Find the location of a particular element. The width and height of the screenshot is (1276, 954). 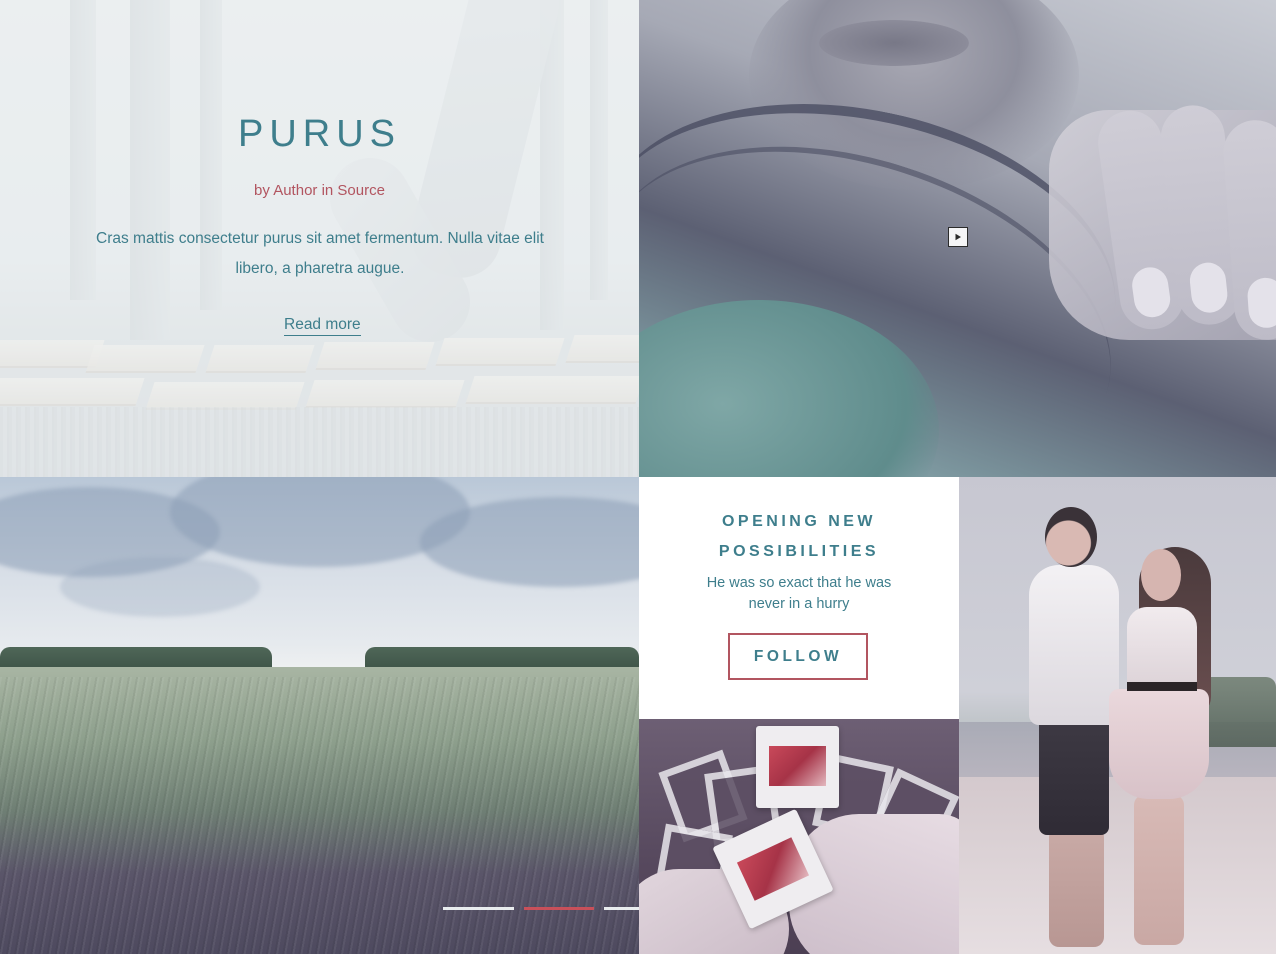

article-title: PURUS is located at coordinates (319, 134).